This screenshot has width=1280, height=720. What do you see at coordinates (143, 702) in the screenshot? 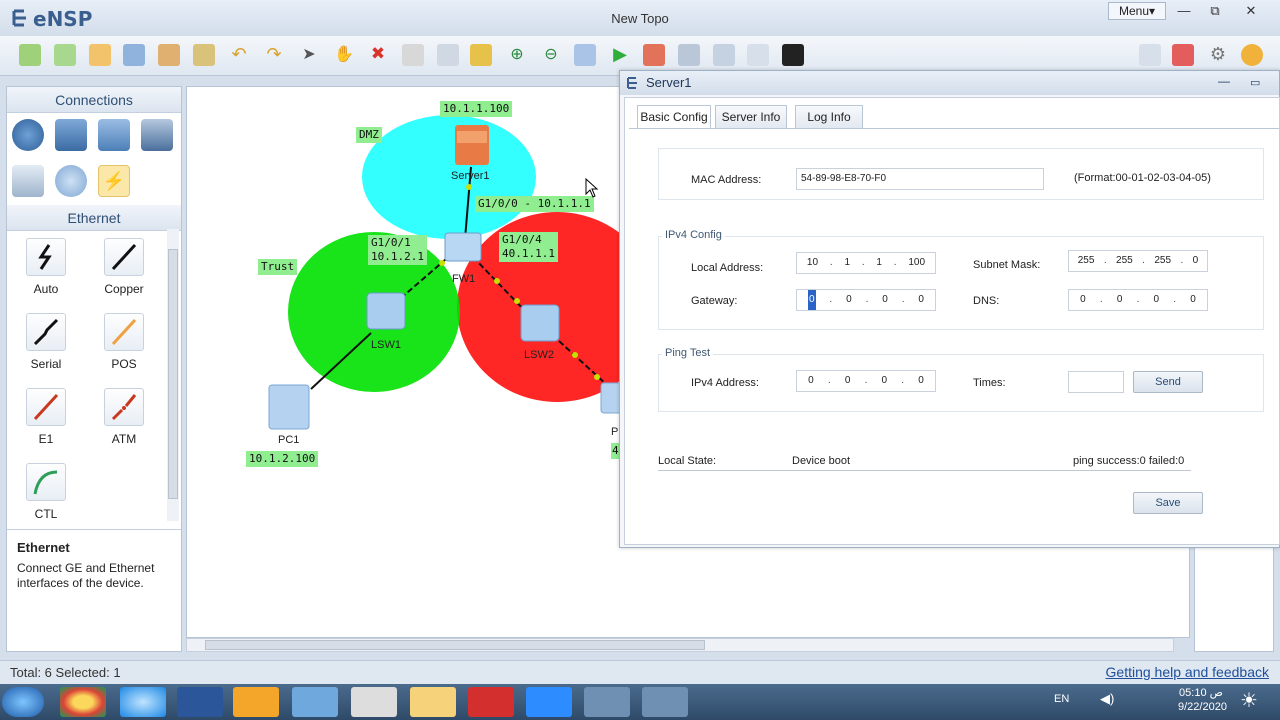
I see `ie-icon` at bounding box center [143, 702].